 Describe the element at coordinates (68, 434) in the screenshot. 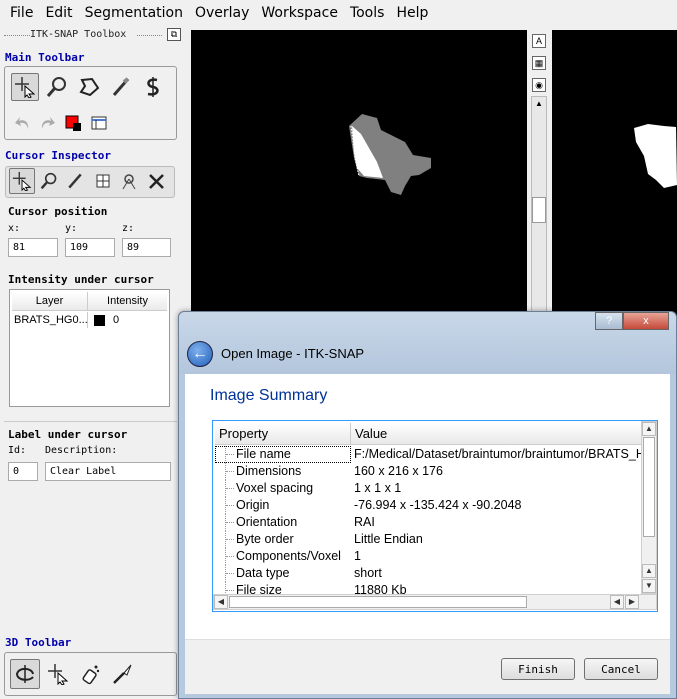

I see `label-under-cursor-heading: Label under cursor` at that location.